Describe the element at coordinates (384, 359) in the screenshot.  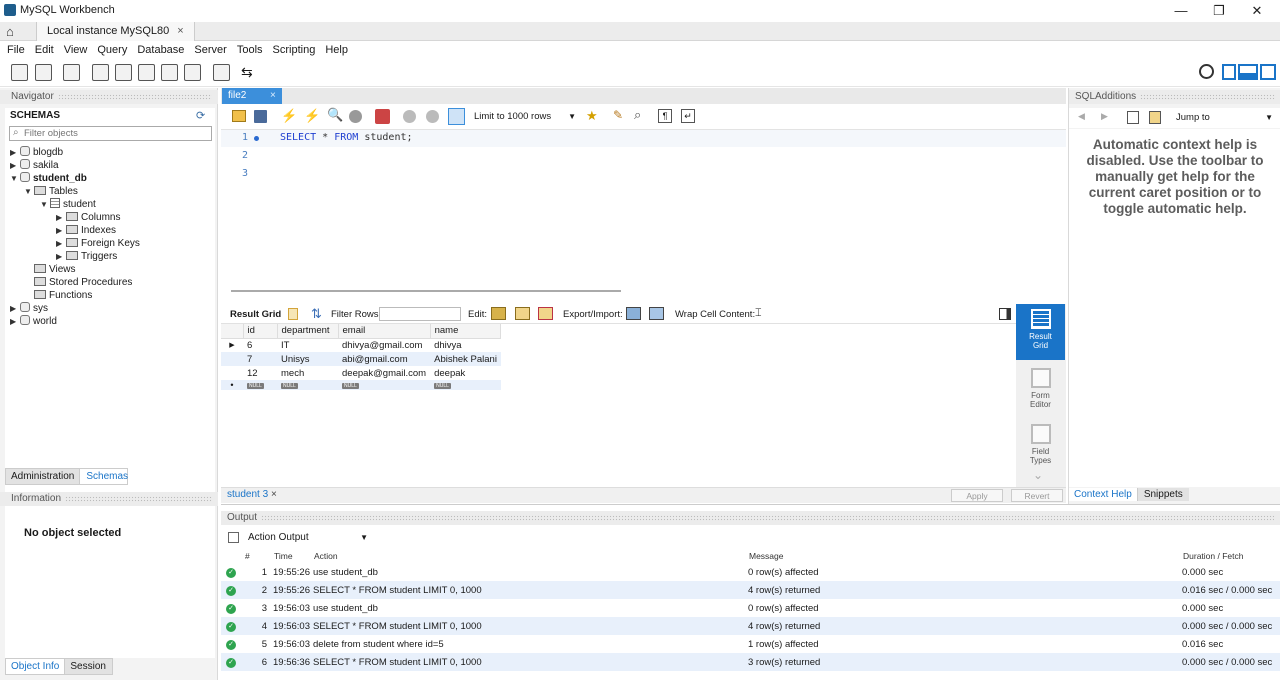
I see `table-cell: abi@gmail.com` at that location.